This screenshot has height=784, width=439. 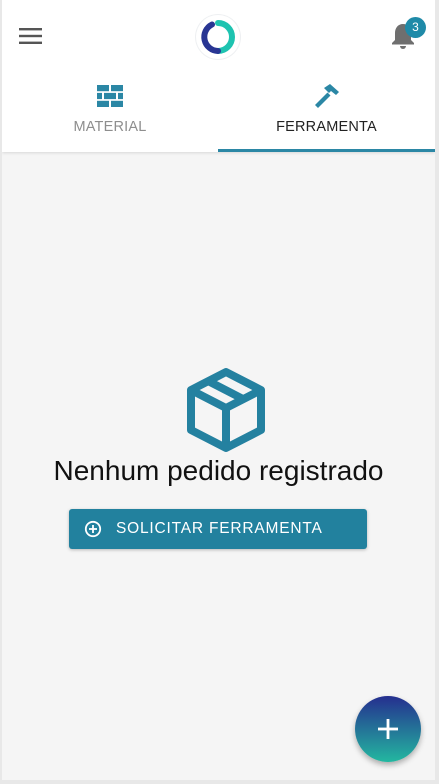 I want to click on notification-badge: 3, so click(x=415, y=27).